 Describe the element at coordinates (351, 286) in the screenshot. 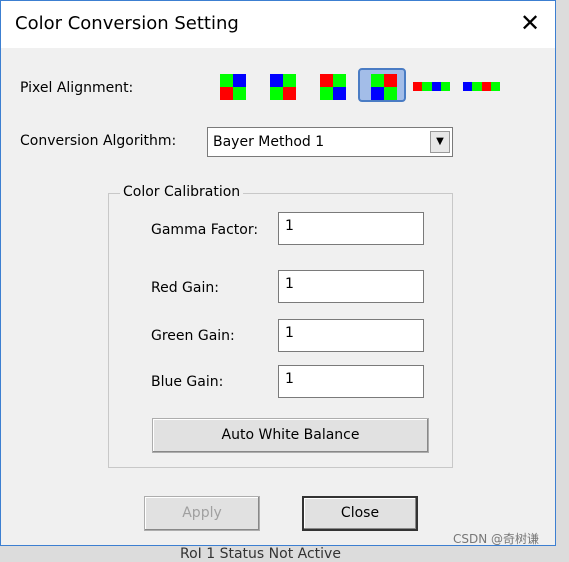

I see `red-gain-input: 1` at that location.